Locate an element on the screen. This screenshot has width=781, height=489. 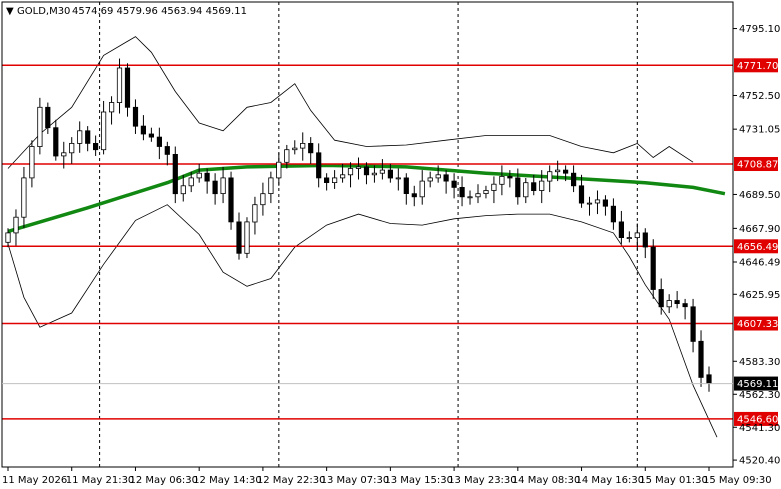
x-tick-label: 15 May 01:30 is located at coordinates (673, 480).